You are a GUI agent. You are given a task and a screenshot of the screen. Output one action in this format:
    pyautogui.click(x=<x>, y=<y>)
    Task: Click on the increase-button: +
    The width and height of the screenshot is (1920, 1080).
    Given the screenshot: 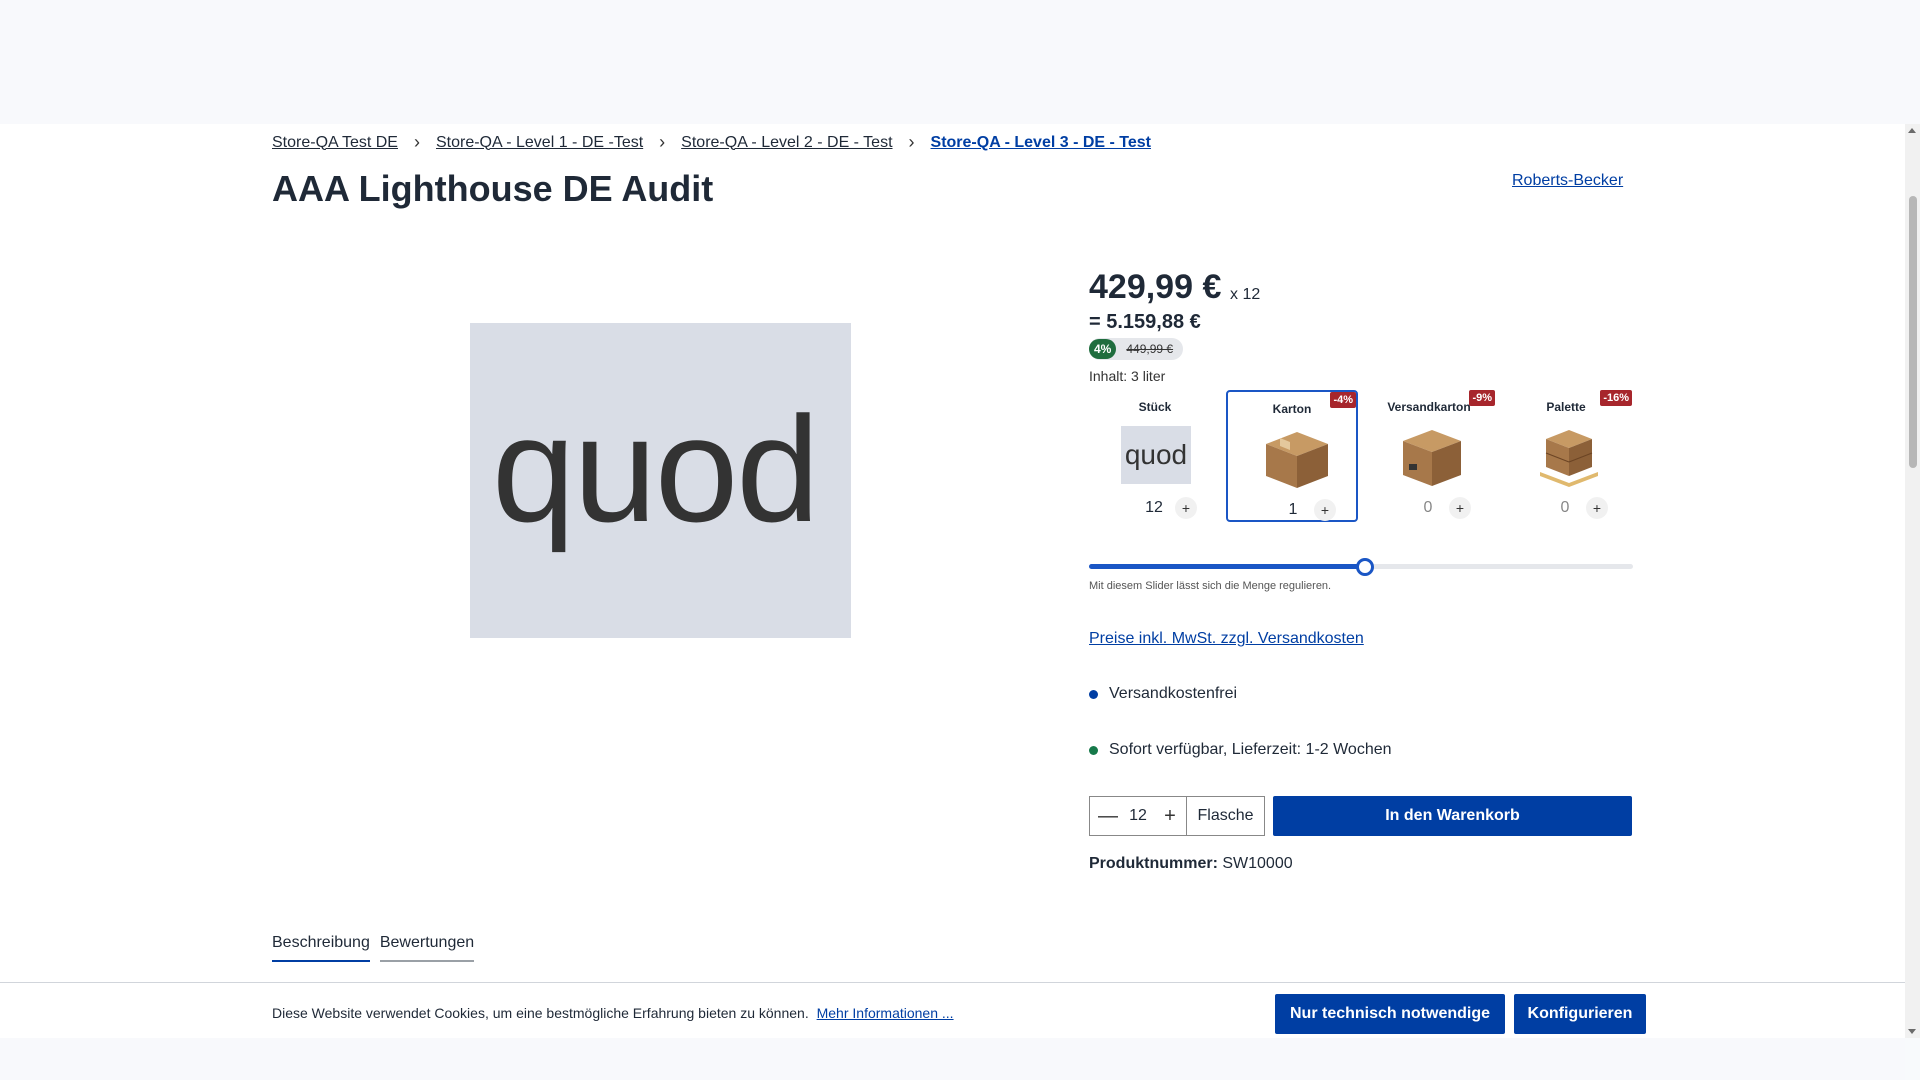 What is the action you would take?
    pyautogui.click(x=1170, y=816)
    